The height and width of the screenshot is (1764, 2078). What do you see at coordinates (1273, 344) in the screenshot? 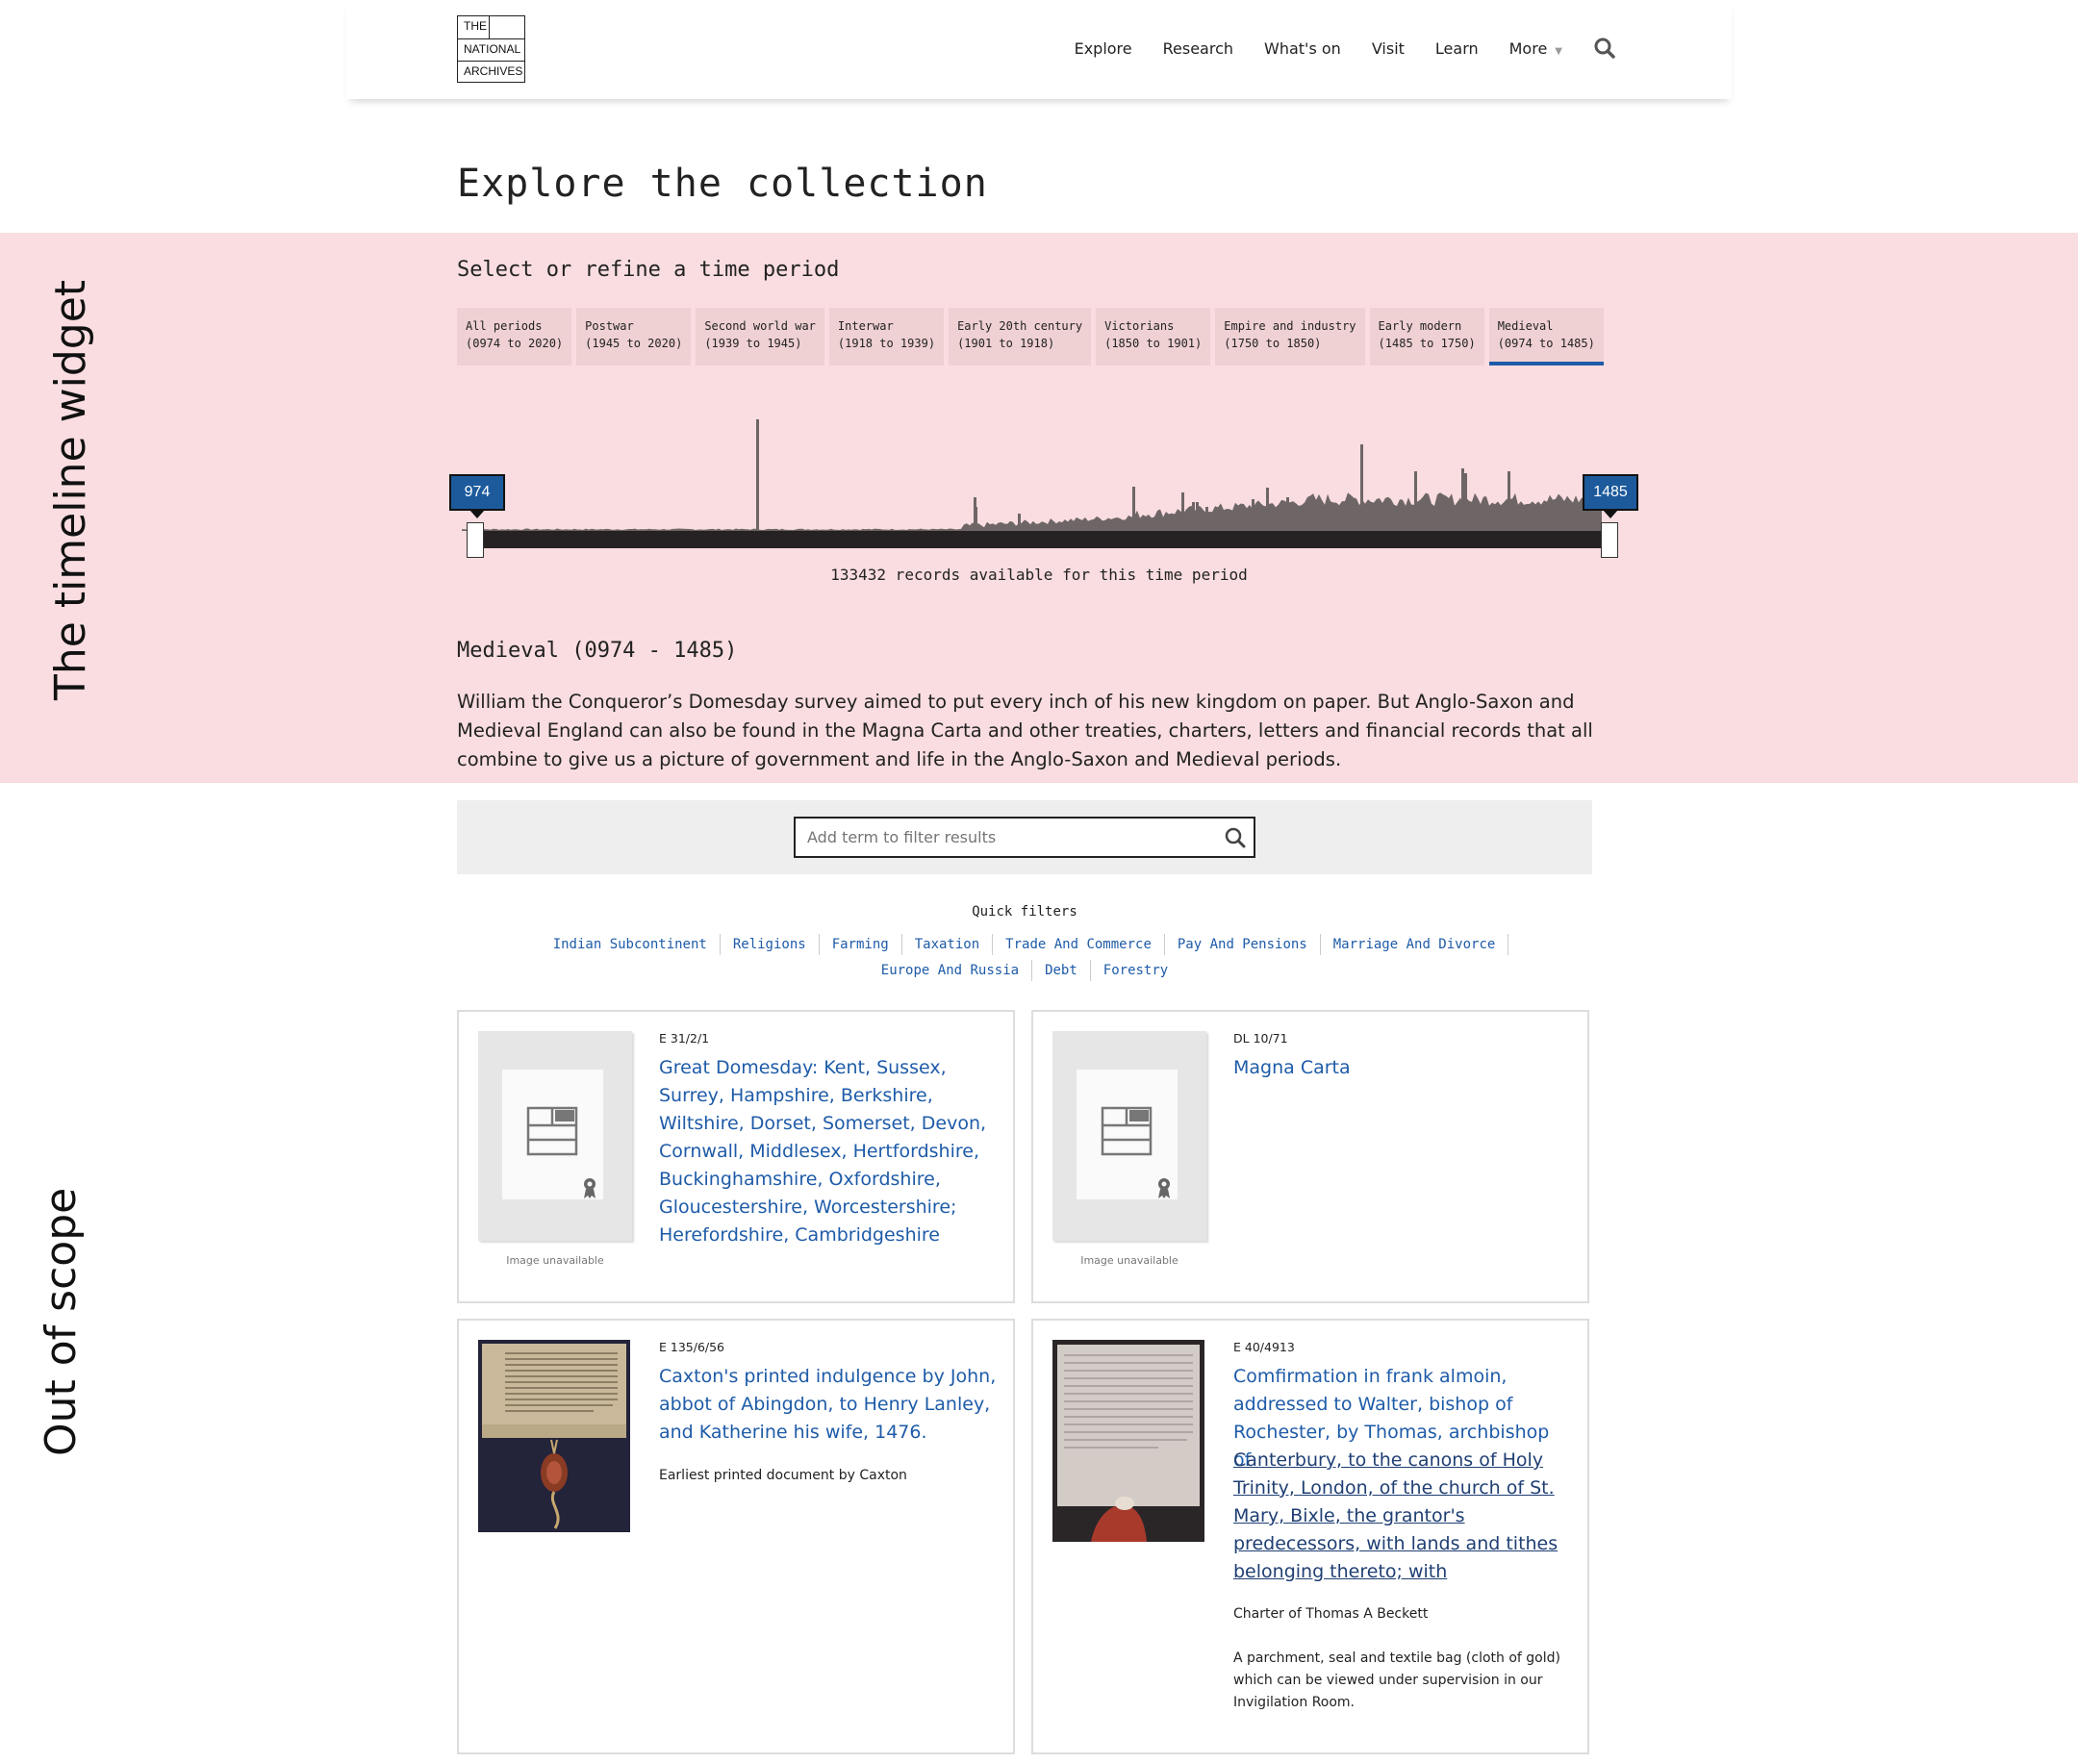
I see `tab-range: (1750 to 1850)` at bounding box center [1273, 344].